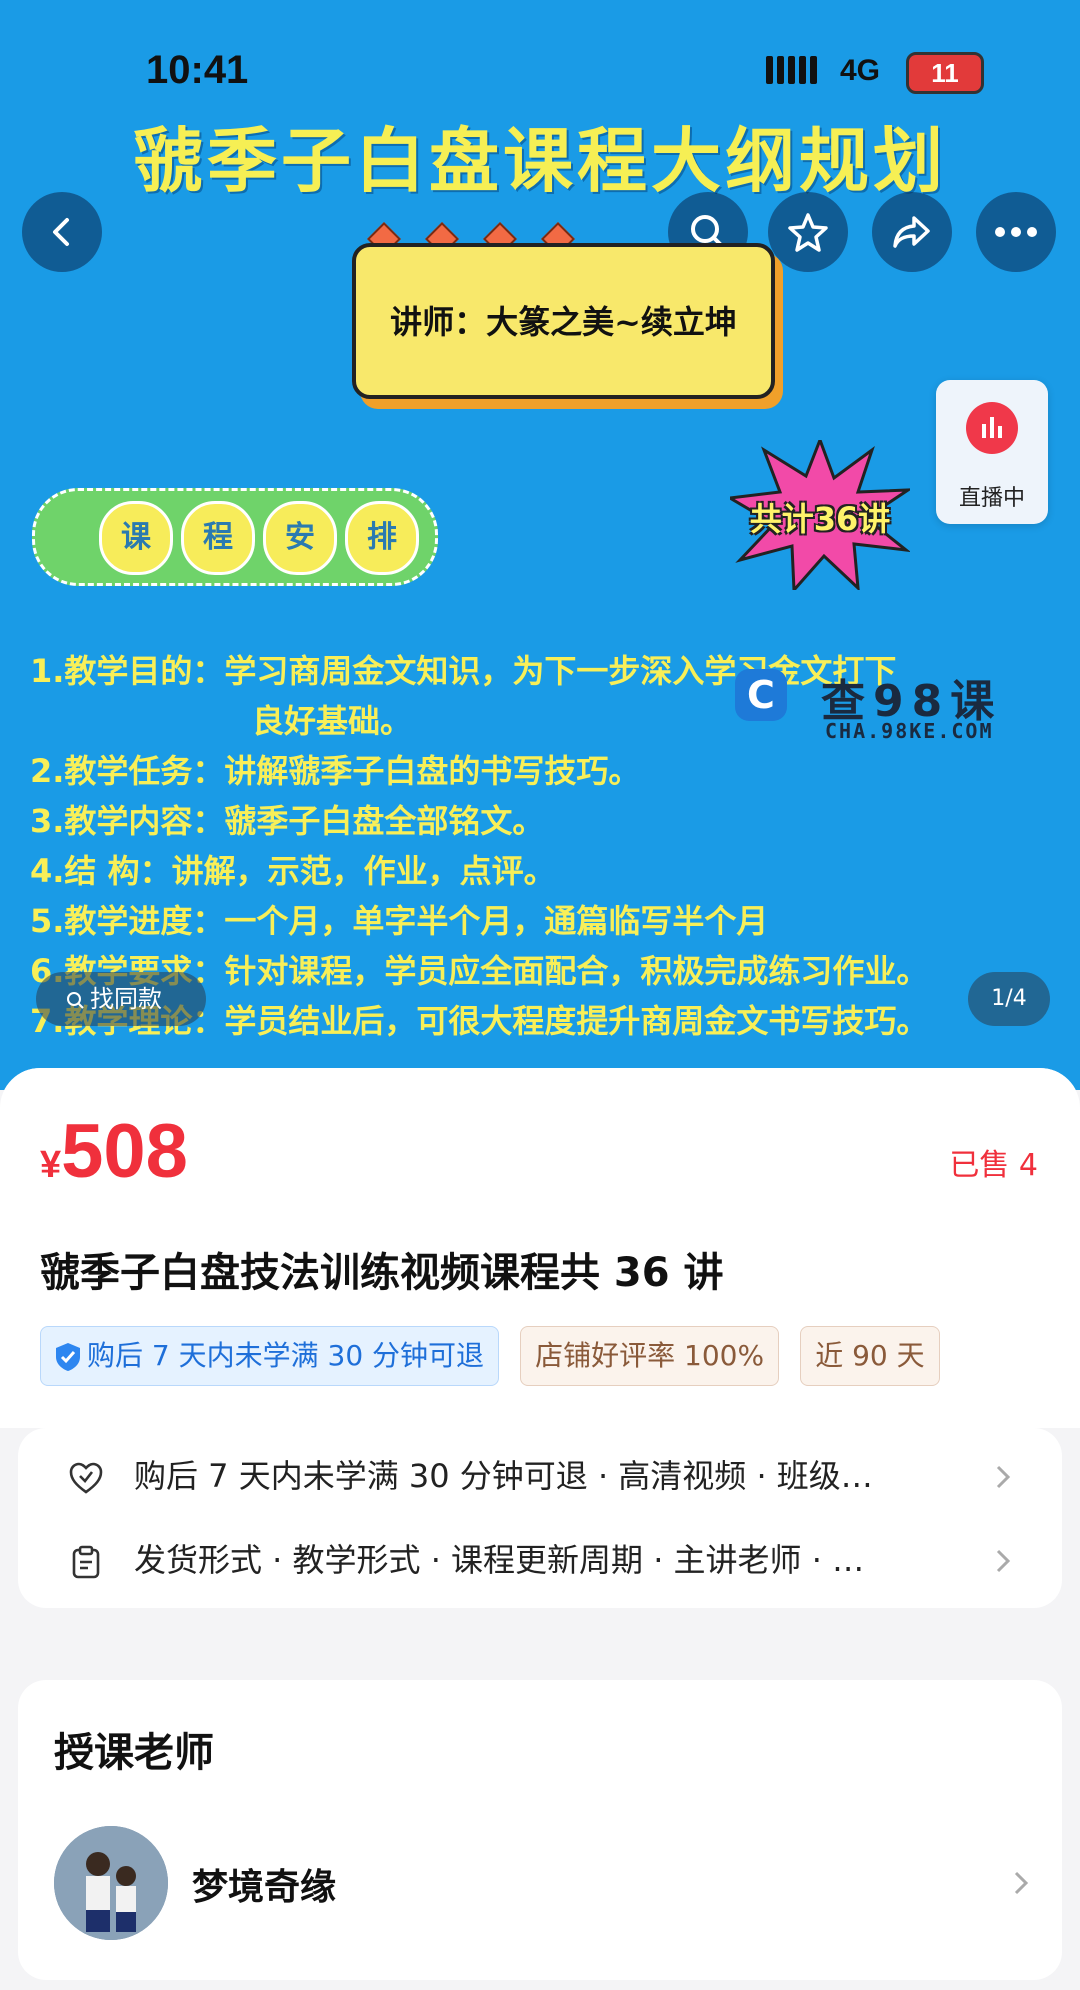 The width and height of the screenshot is (1080, 1990). What do you see at coordinates (761, 695) in the screenshot?
I see `watermark-logo-icon: C` at bounding box center [761, 695].